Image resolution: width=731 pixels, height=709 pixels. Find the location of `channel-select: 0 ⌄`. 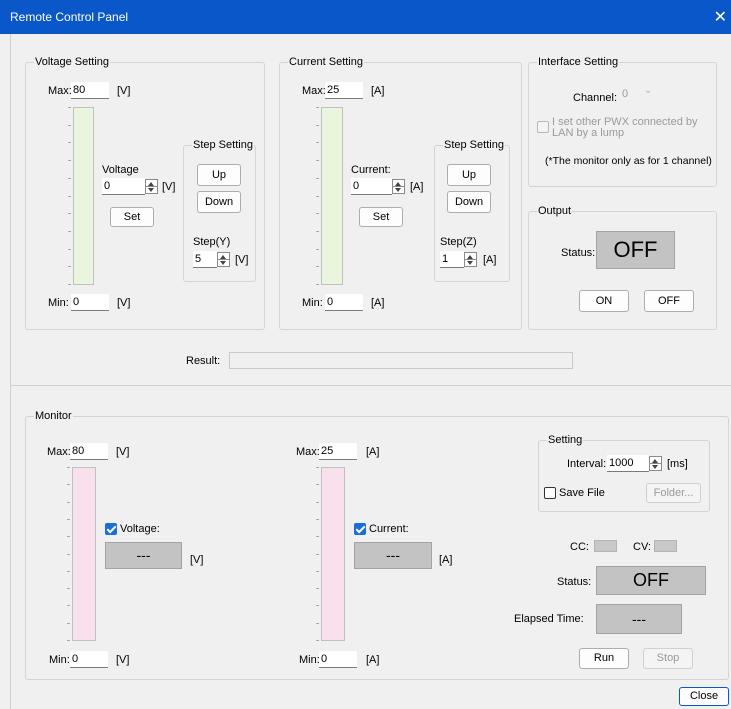

channel-select: 0 ⌄ is located at coordinates (640, 94).